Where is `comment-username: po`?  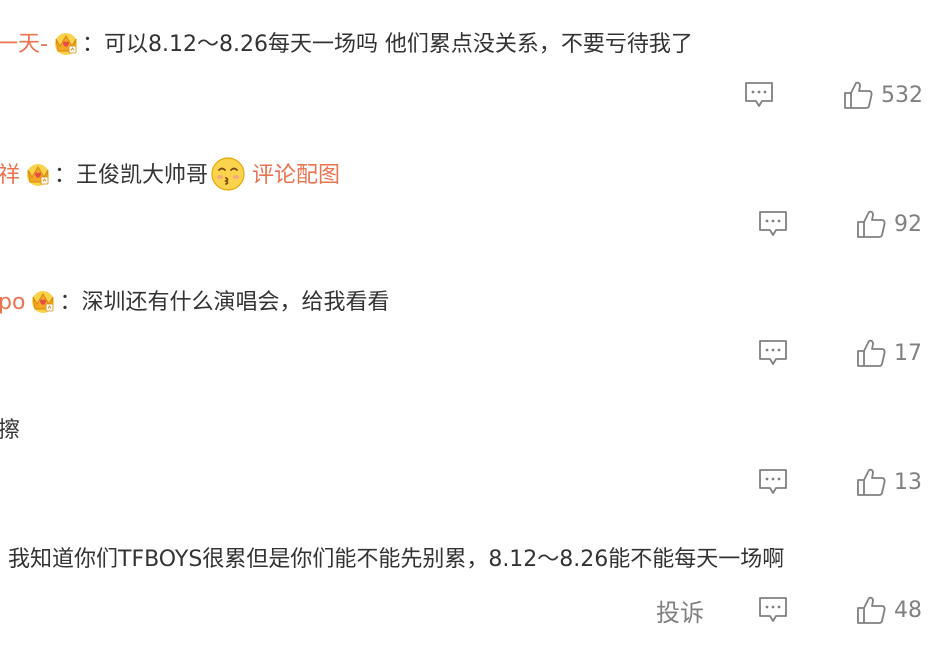
comment-username: po is located at coordinates (12, 302).